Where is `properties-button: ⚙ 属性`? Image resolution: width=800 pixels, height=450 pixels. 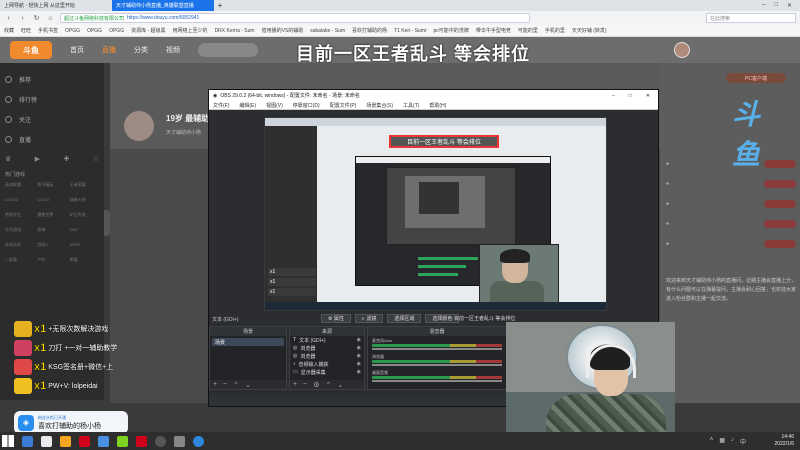
properties-button: ⚙ 属性 is located at coordinates (336, 318).